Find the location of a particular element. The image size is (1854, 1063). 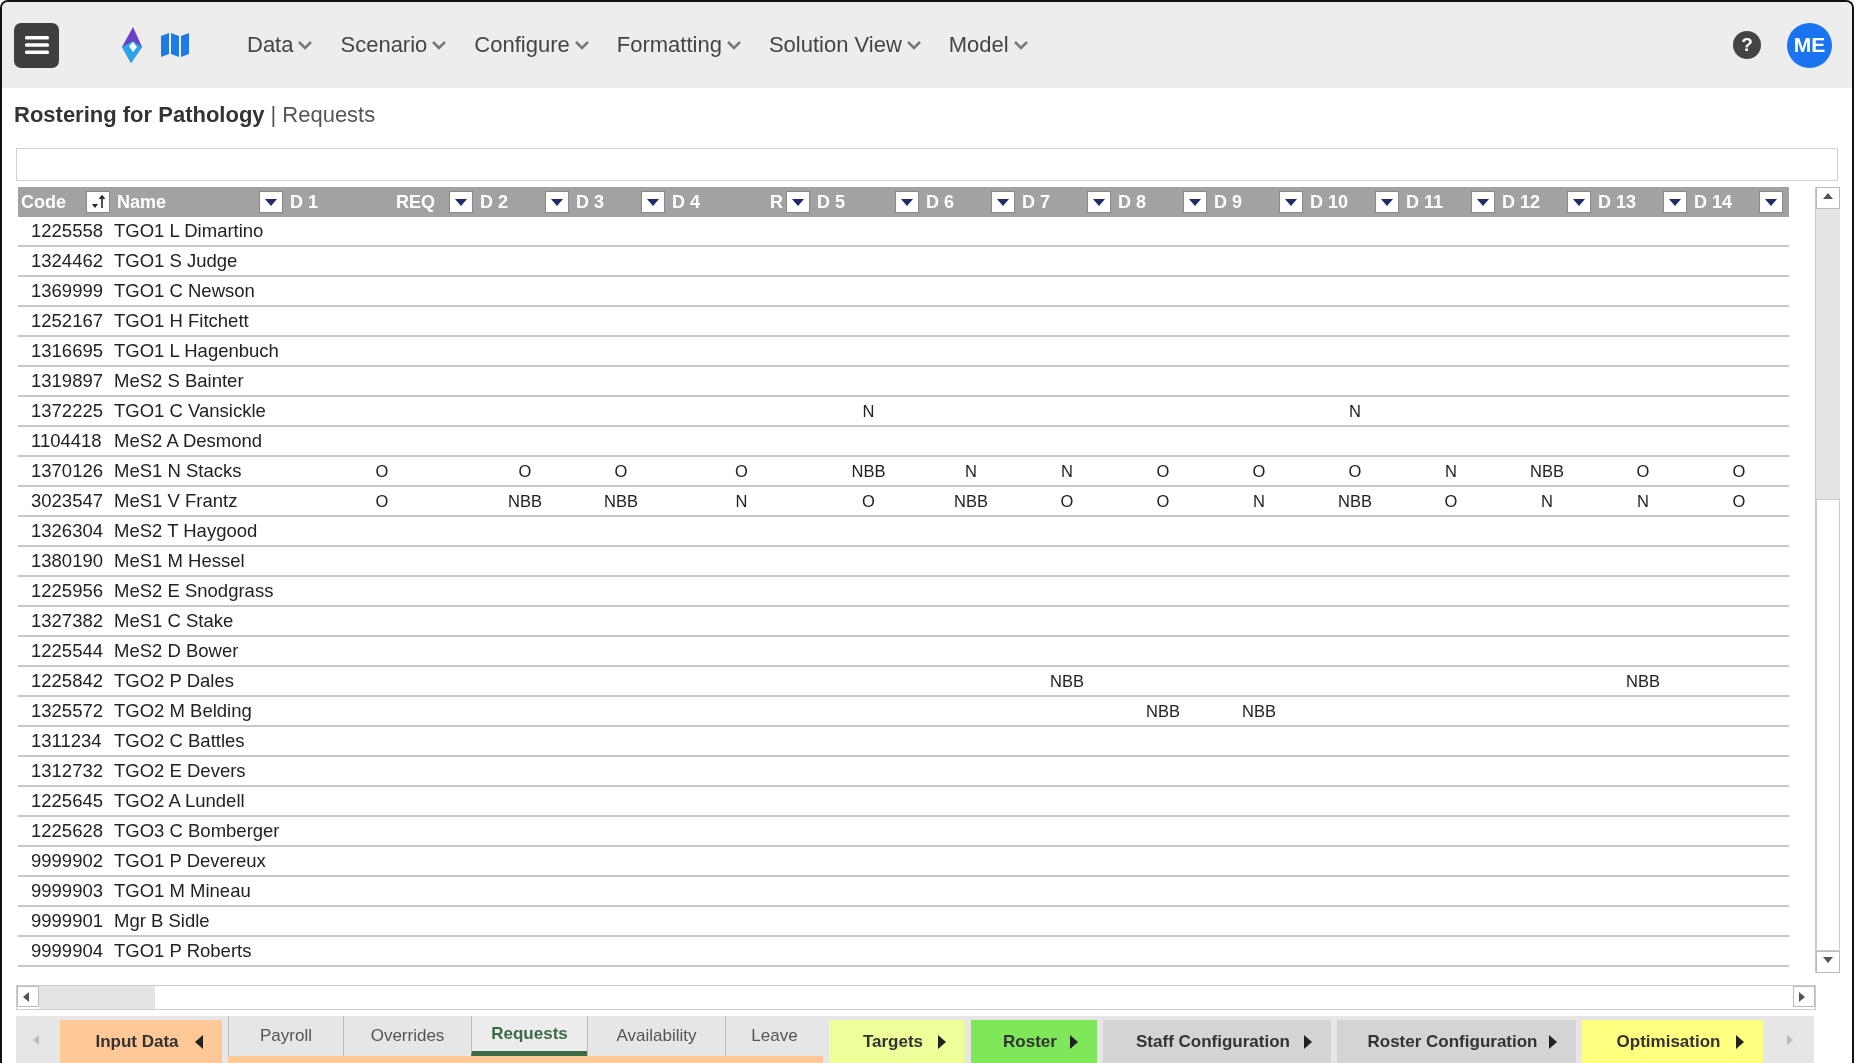

sheet-group-tab: Input Data is located at coordinates (141, 1041).